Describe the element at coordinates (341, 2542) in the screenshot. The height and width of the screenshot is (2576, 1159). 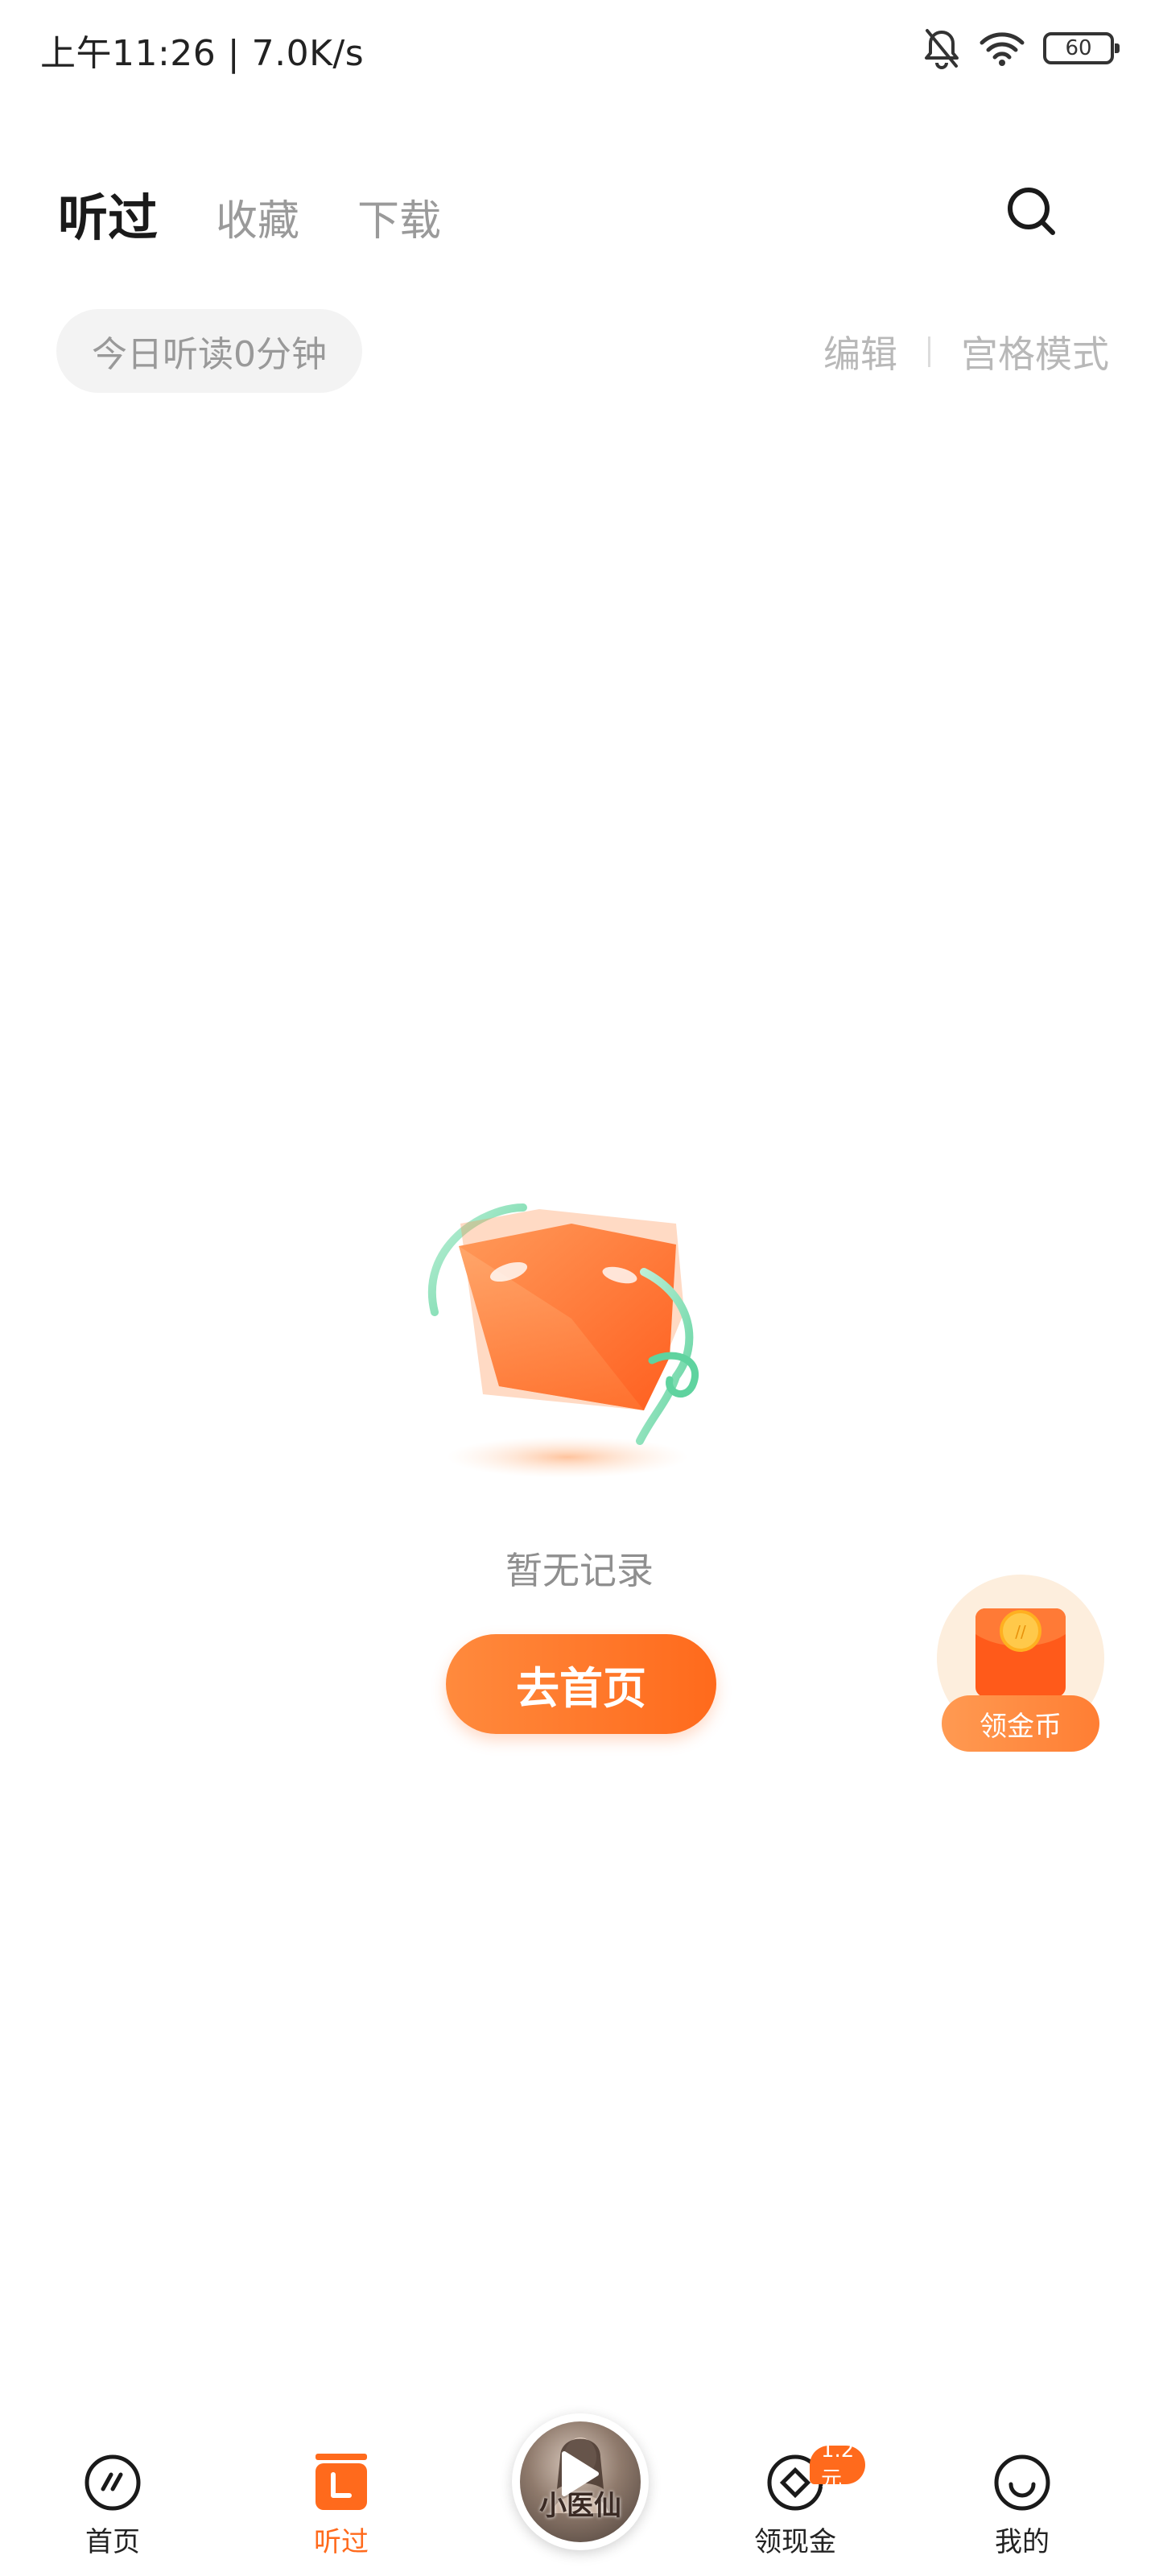
I see `nav-history-label: 听过` at that location.